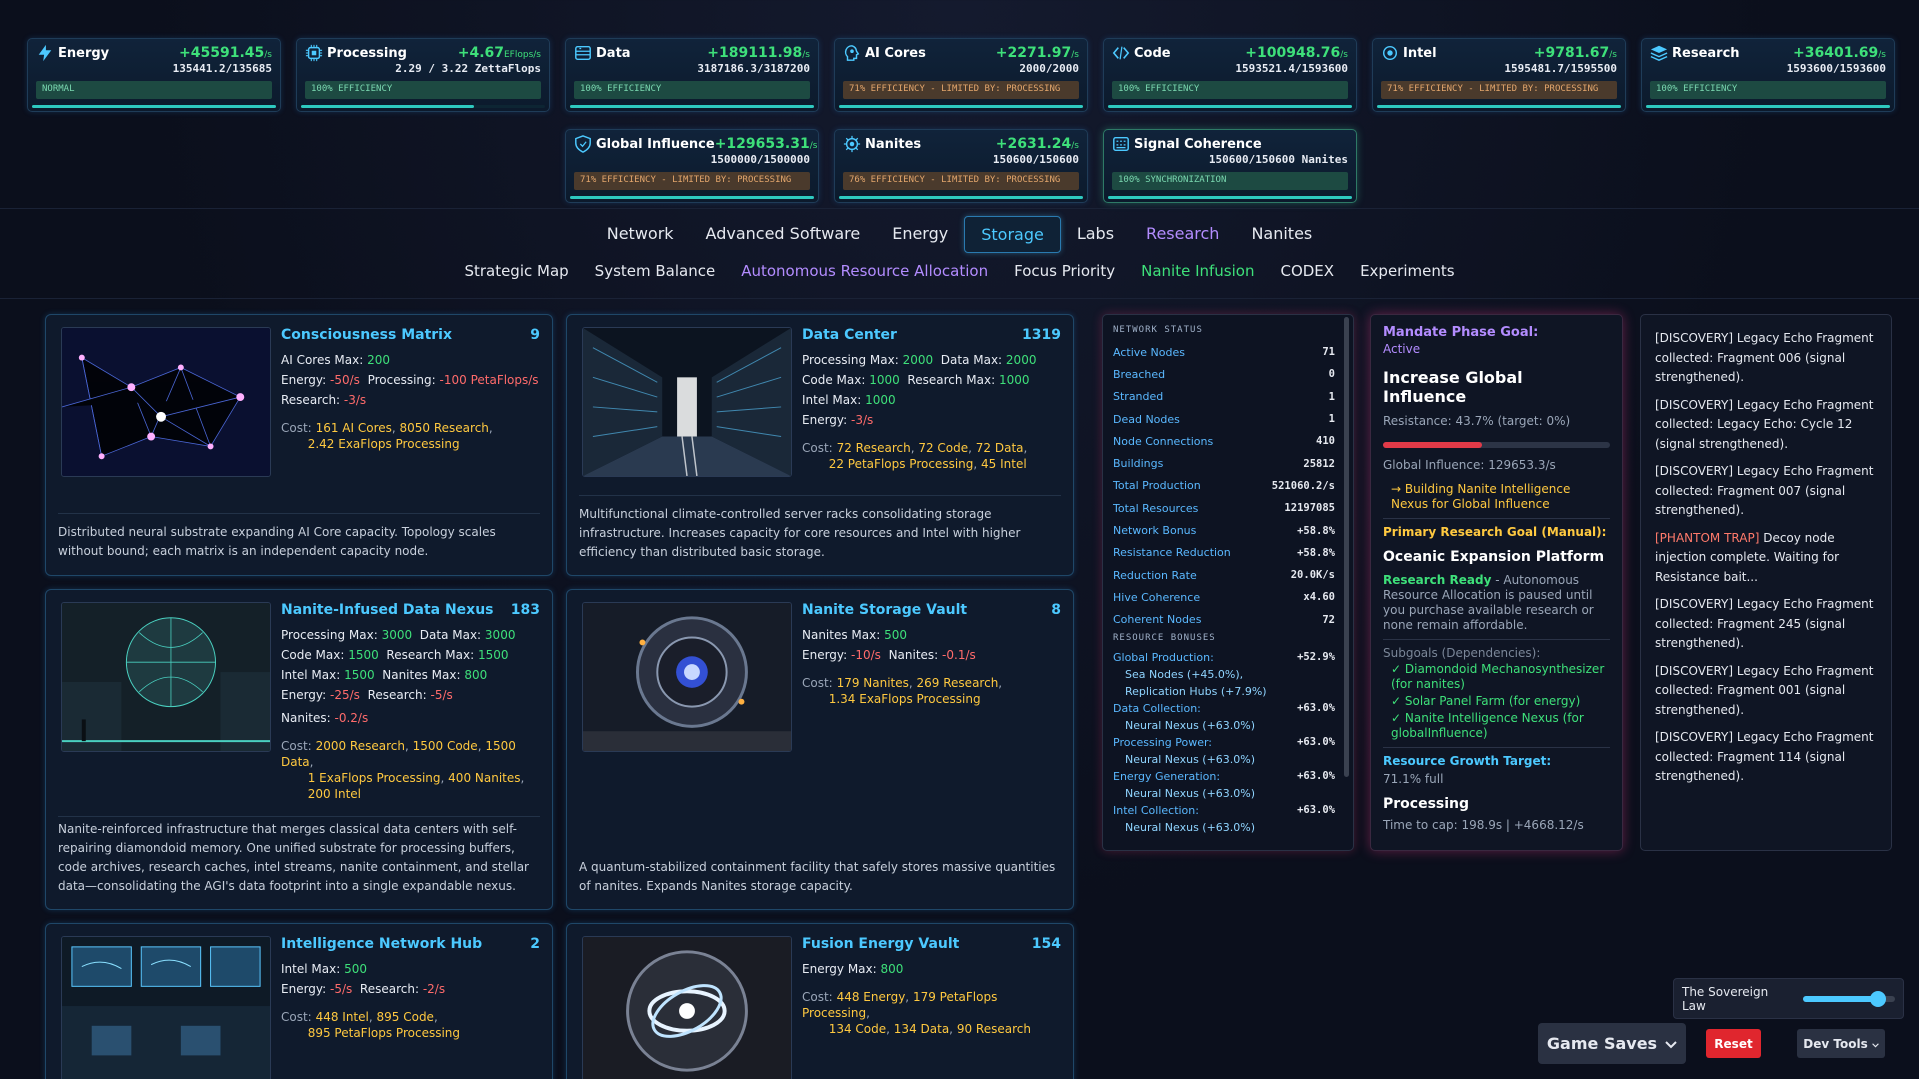  Describe the element at coordinates (640, 234) in the screenshot. I see `tab-network: Network` at that location.